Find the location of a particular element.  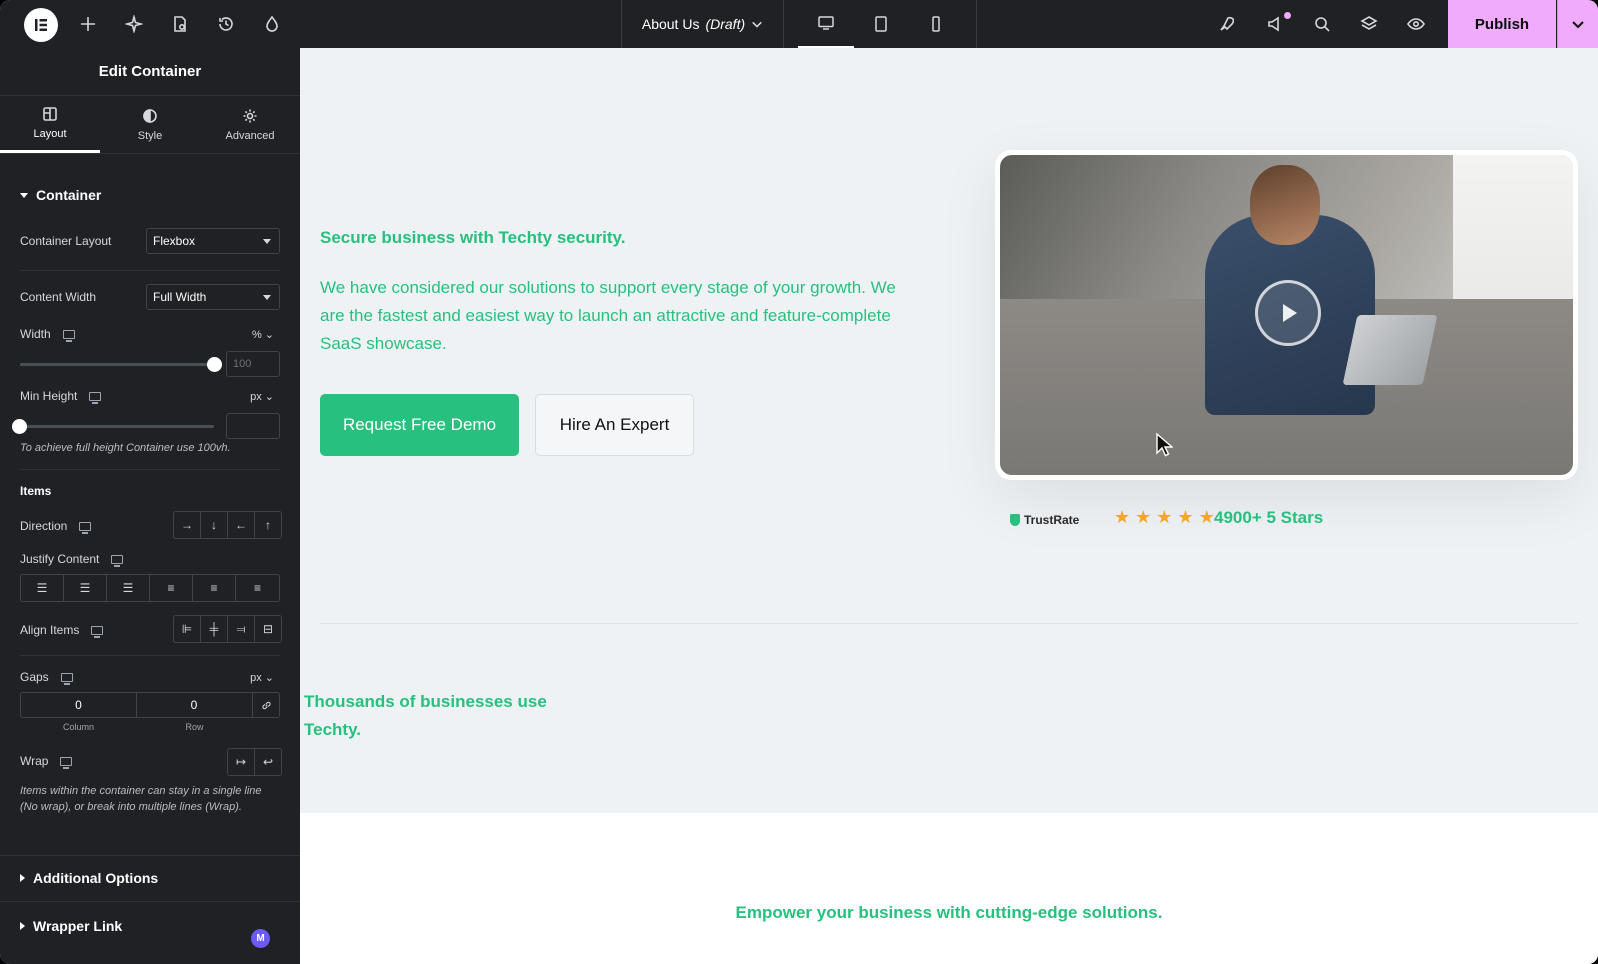

justify-space-evenly-icon: ≡ is located at coordinates (257, 588).